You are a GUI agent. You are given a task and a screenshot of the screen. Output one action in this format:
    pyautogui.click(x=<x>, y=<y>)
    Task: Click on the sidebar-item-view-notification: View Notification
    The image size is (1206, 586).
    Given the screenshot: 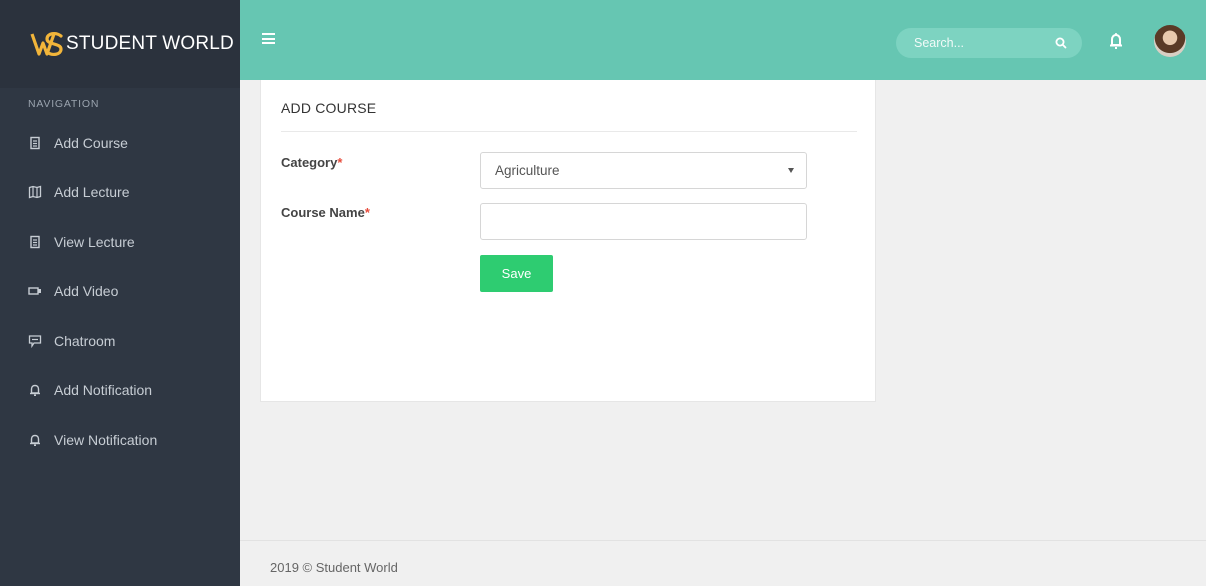 What is the action you would take?
    pyautogui.click(x=120, y=440)
    